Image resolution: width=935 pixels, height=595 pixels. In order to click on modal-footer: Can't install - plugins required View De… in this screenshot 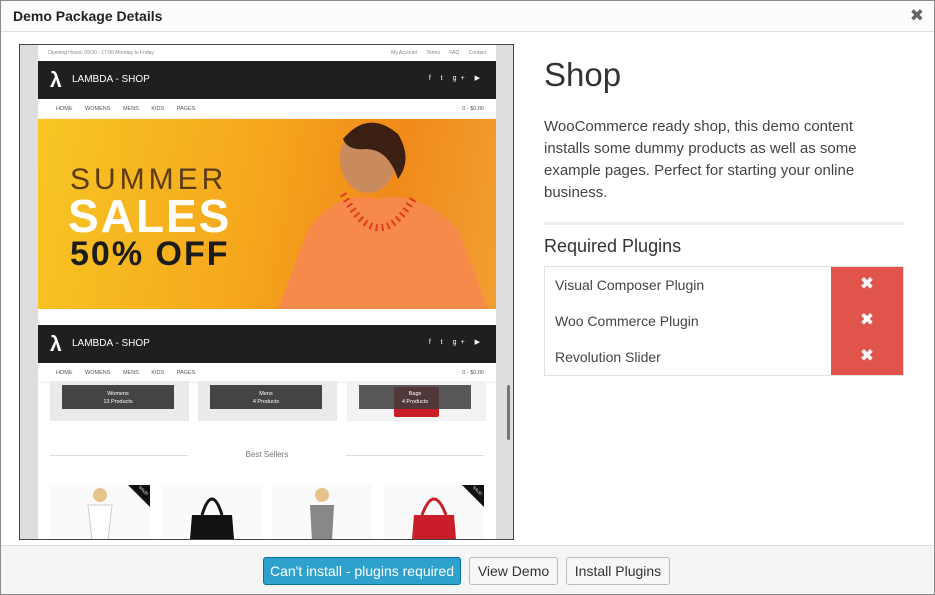, I will do `click(467, 569)`.